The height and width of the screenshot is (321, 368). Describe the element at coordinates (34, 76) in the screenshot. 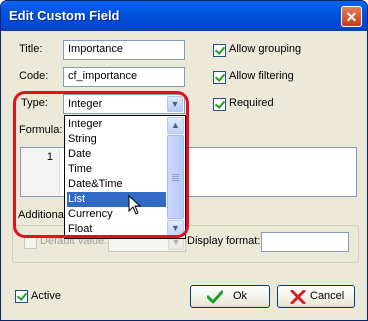

I see `code-label: Code:` at that location.